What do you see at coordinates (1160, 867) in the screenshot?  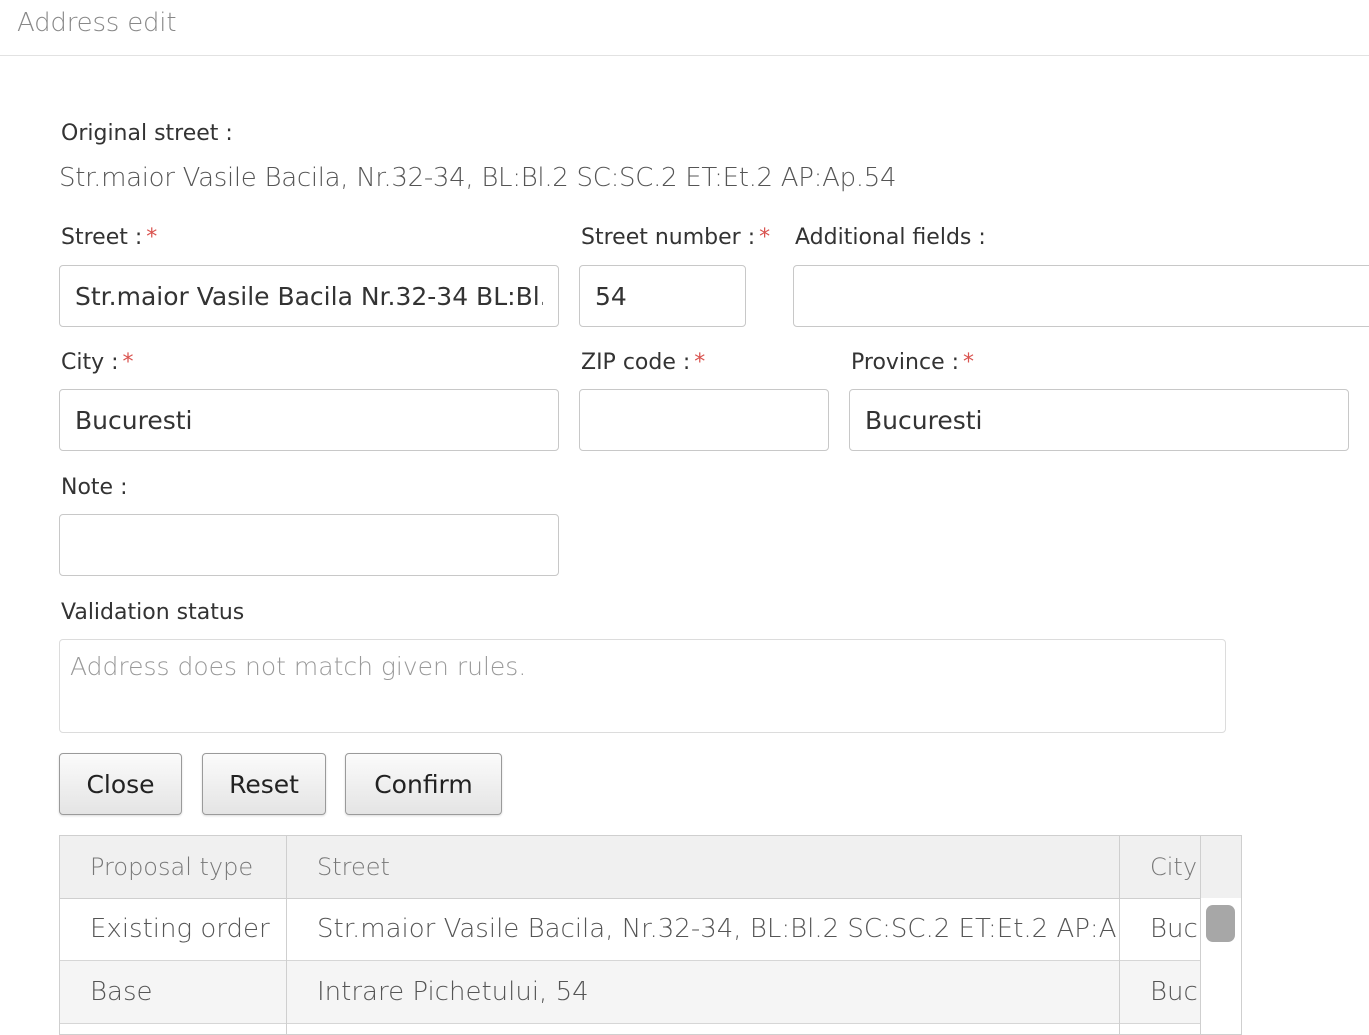 I see `column-header-city: City` at bounding box center [1160, 867].